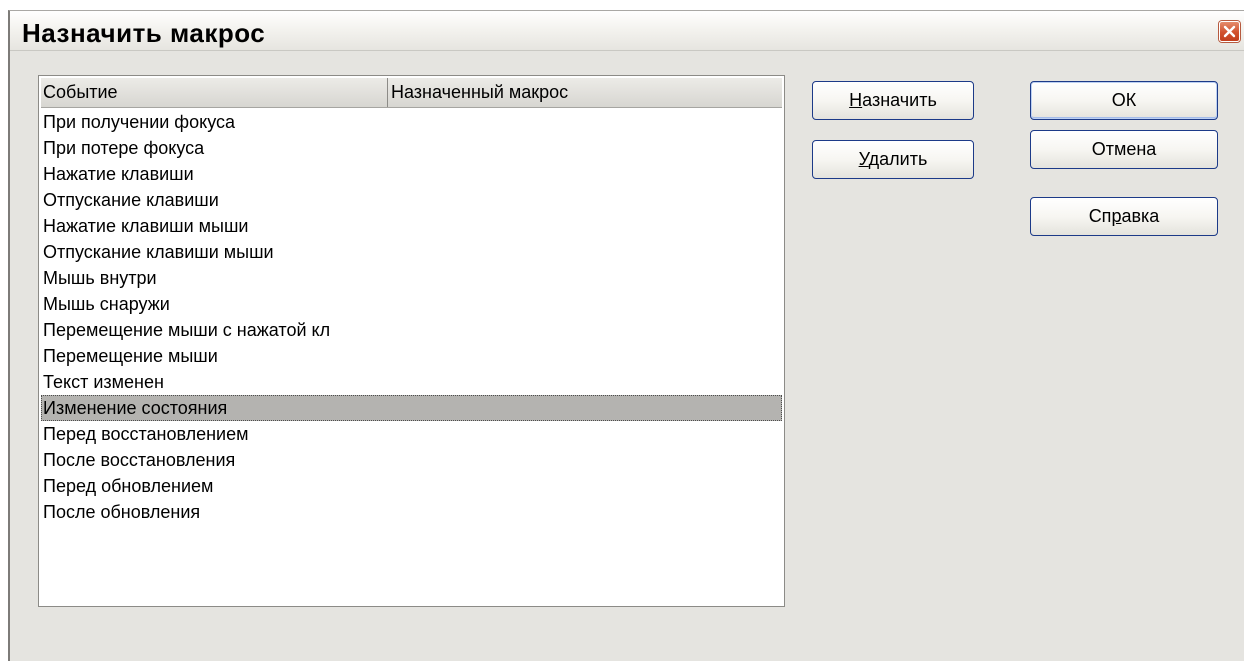  I want to click on event-name-cell: Мышь снаружи, so click(106, 304).